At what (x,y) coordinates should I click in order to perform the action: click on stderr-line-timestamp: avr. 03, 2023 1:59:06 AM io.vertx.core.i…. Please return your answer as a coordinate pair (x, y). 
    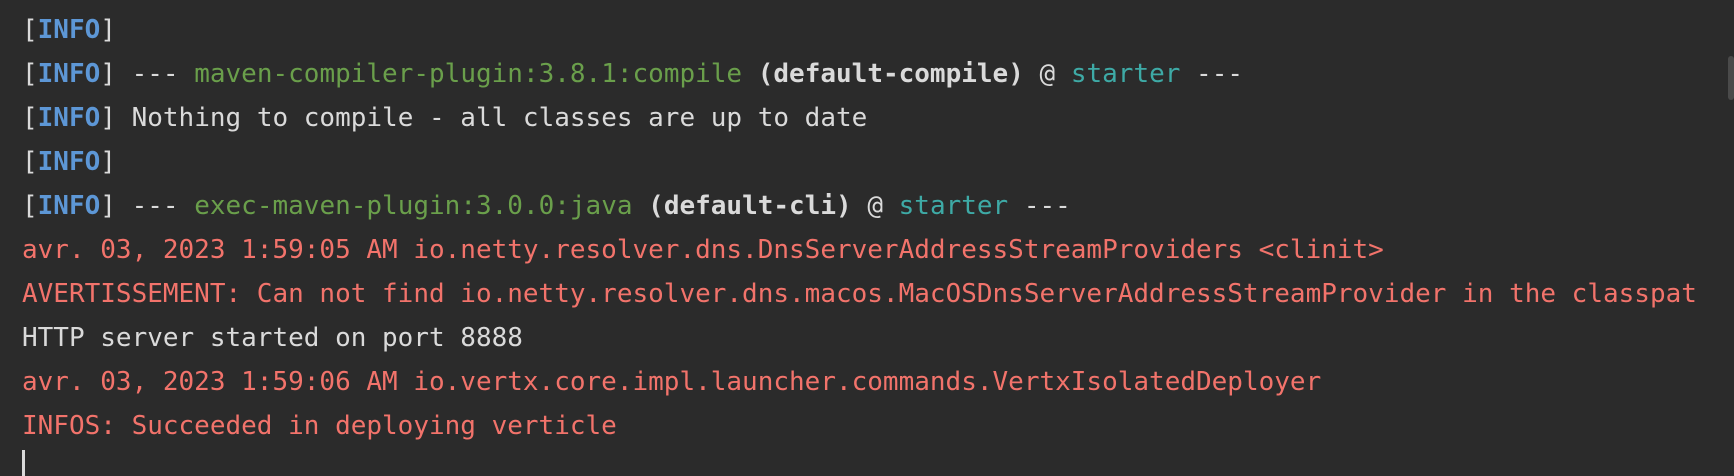
    Looking at the image, I should click on (672, 382).